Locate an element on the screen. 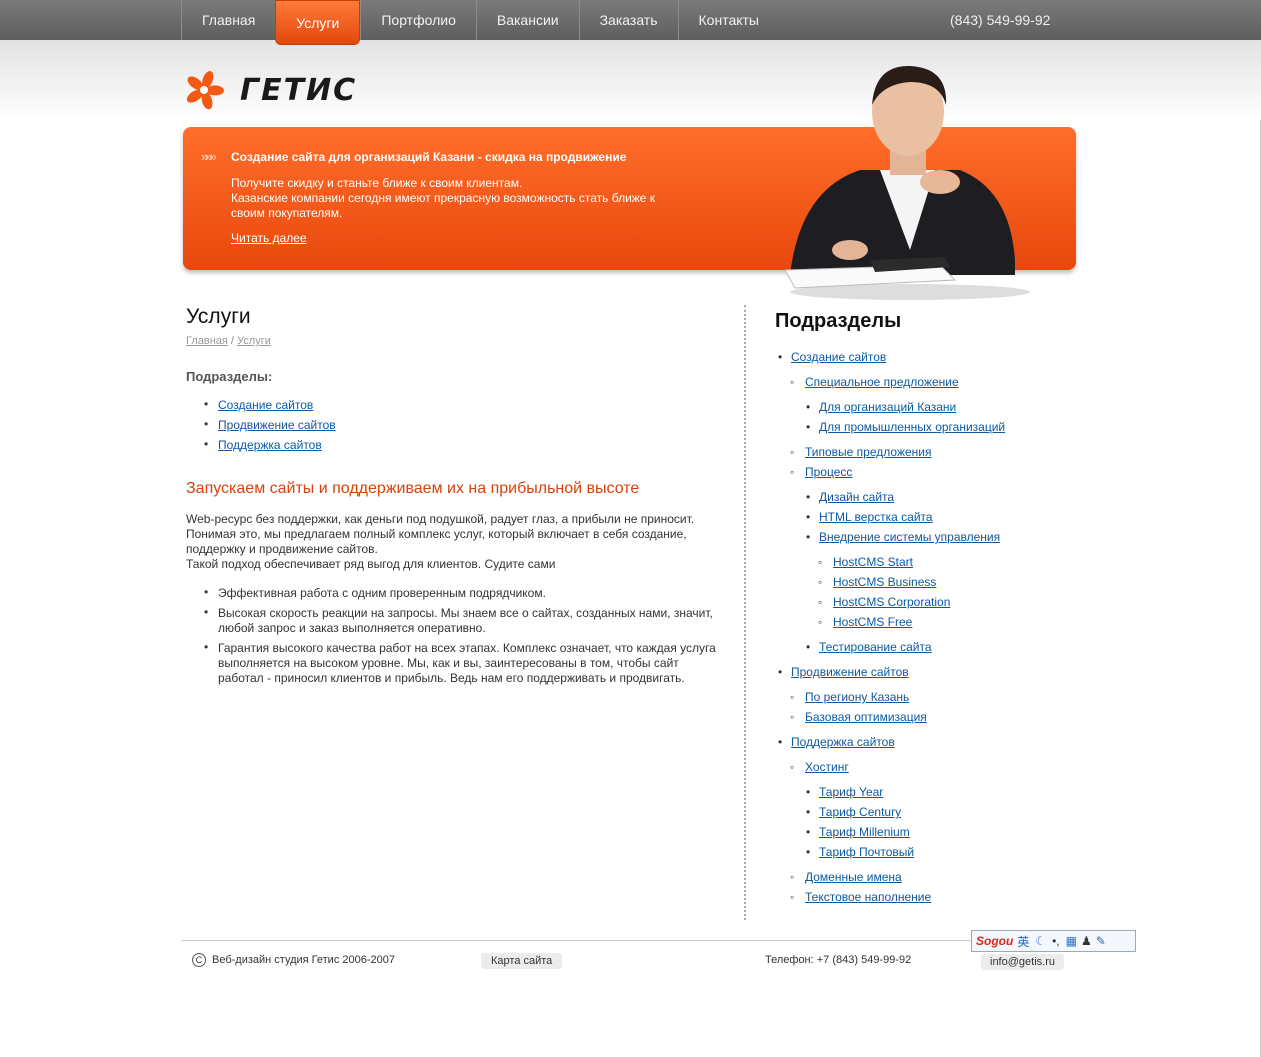 This screenshot has width=1261, height=1057. copyright: C Веб-дизайн студия Гетис 2006-2007 is located at coordinates (293, 960).